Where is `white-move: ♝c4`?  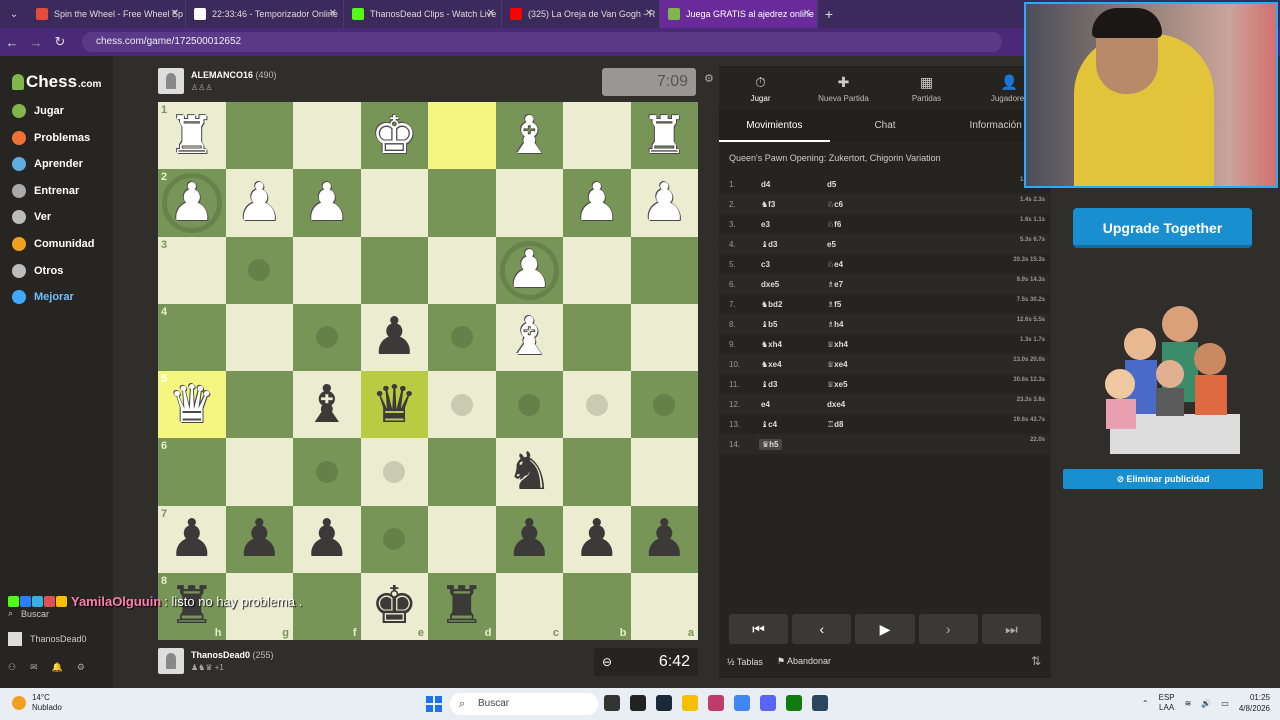 white-move: ♝c4 is located at coordinates (769, 424).